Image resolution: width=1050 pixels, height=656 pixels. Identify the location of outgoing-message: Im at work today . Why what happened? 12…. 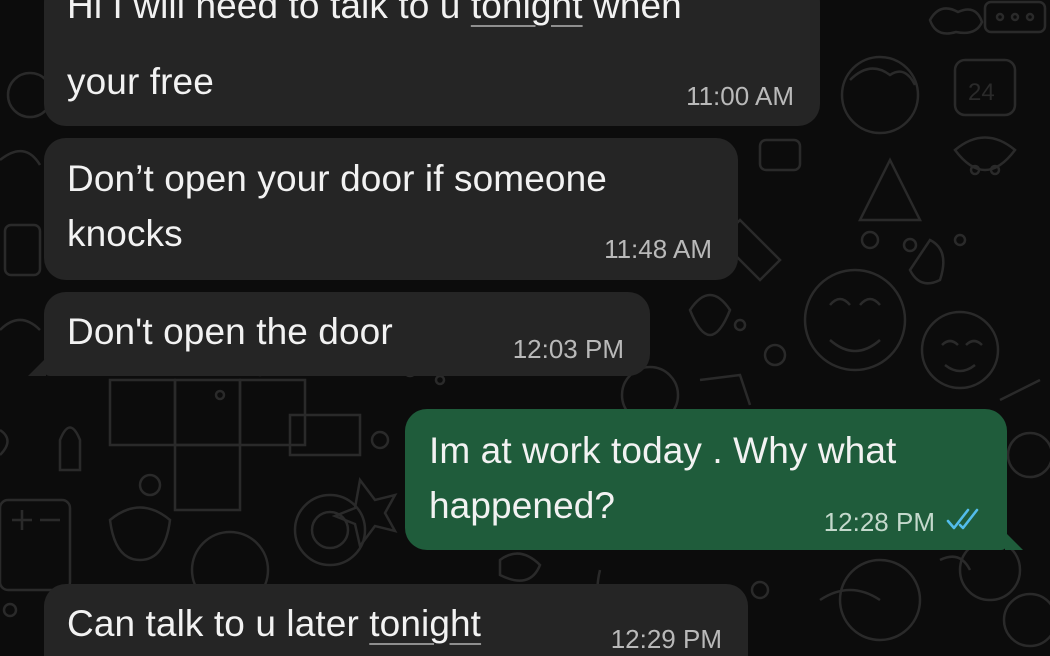
(706, 479).